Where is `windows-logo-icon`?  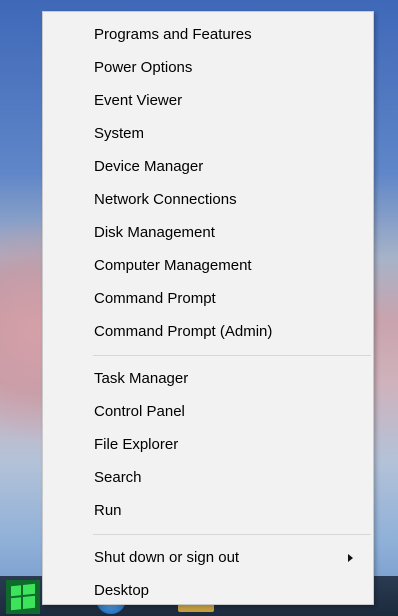 windows-logo-icon is located at coordinates (23, 597).